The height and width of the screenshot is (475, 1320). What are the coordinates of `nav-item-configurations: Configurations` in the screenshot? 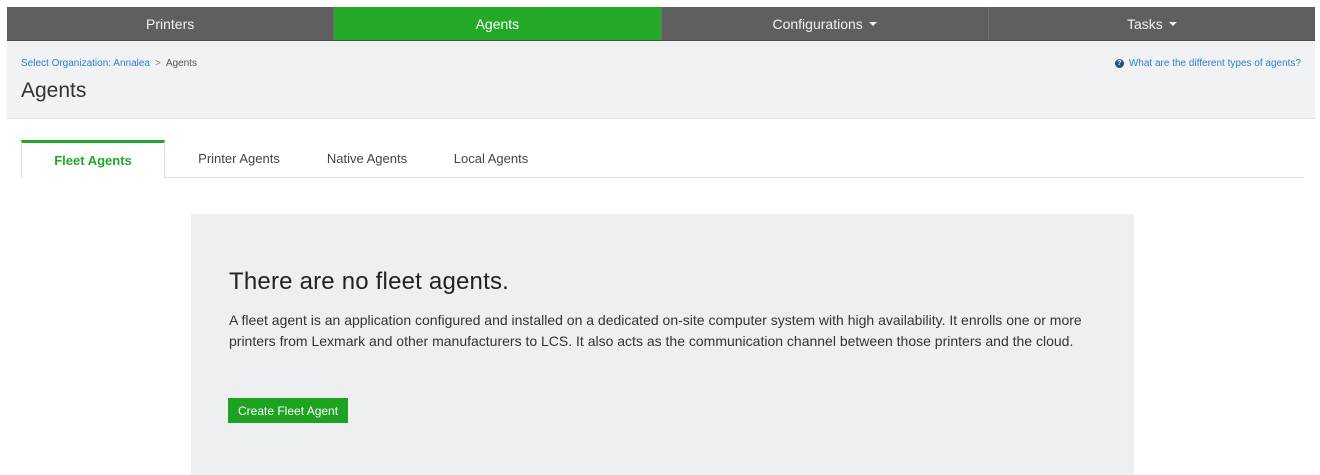 It's located at (825, 23).